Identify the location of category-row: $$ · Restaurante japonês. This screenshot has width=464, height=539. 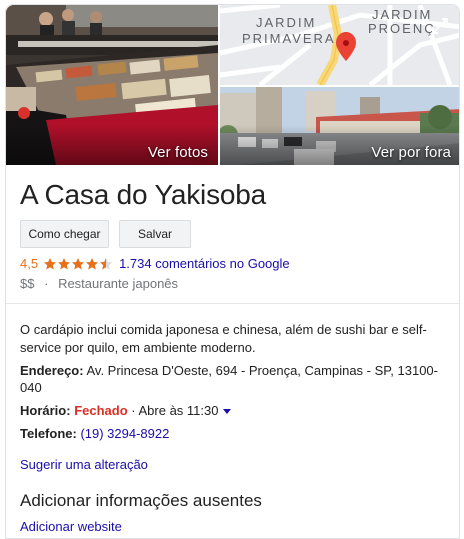
(102, 283).